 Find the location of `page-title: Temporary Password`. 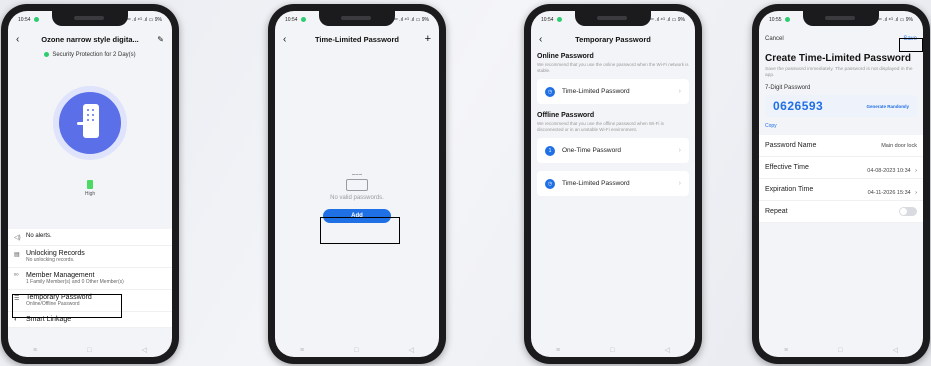

page-title: Temporary Password is located at coordinates (613, 39).